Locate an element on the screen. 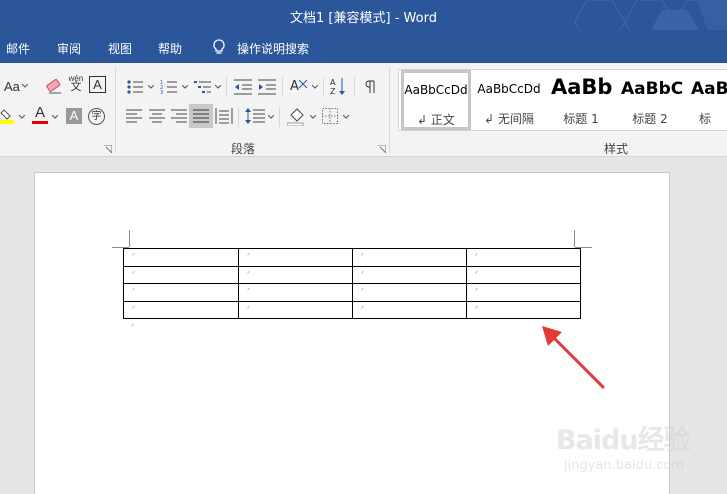  phonetic-guide-button: wén 文 is located at coordinates (76, 83).